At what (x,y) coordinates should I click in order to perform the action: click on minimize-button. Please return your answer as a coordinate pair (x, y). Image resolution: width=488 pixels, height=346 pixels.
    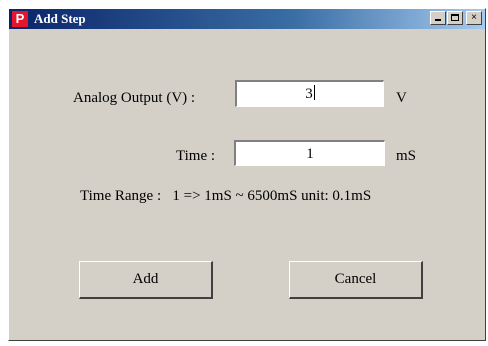
    Looking at the image, I should click on (438, 18).